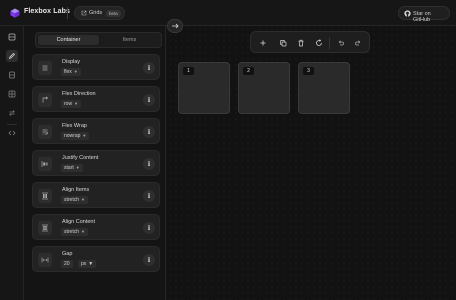  I want to click on justify-icon, so click(45, 164).